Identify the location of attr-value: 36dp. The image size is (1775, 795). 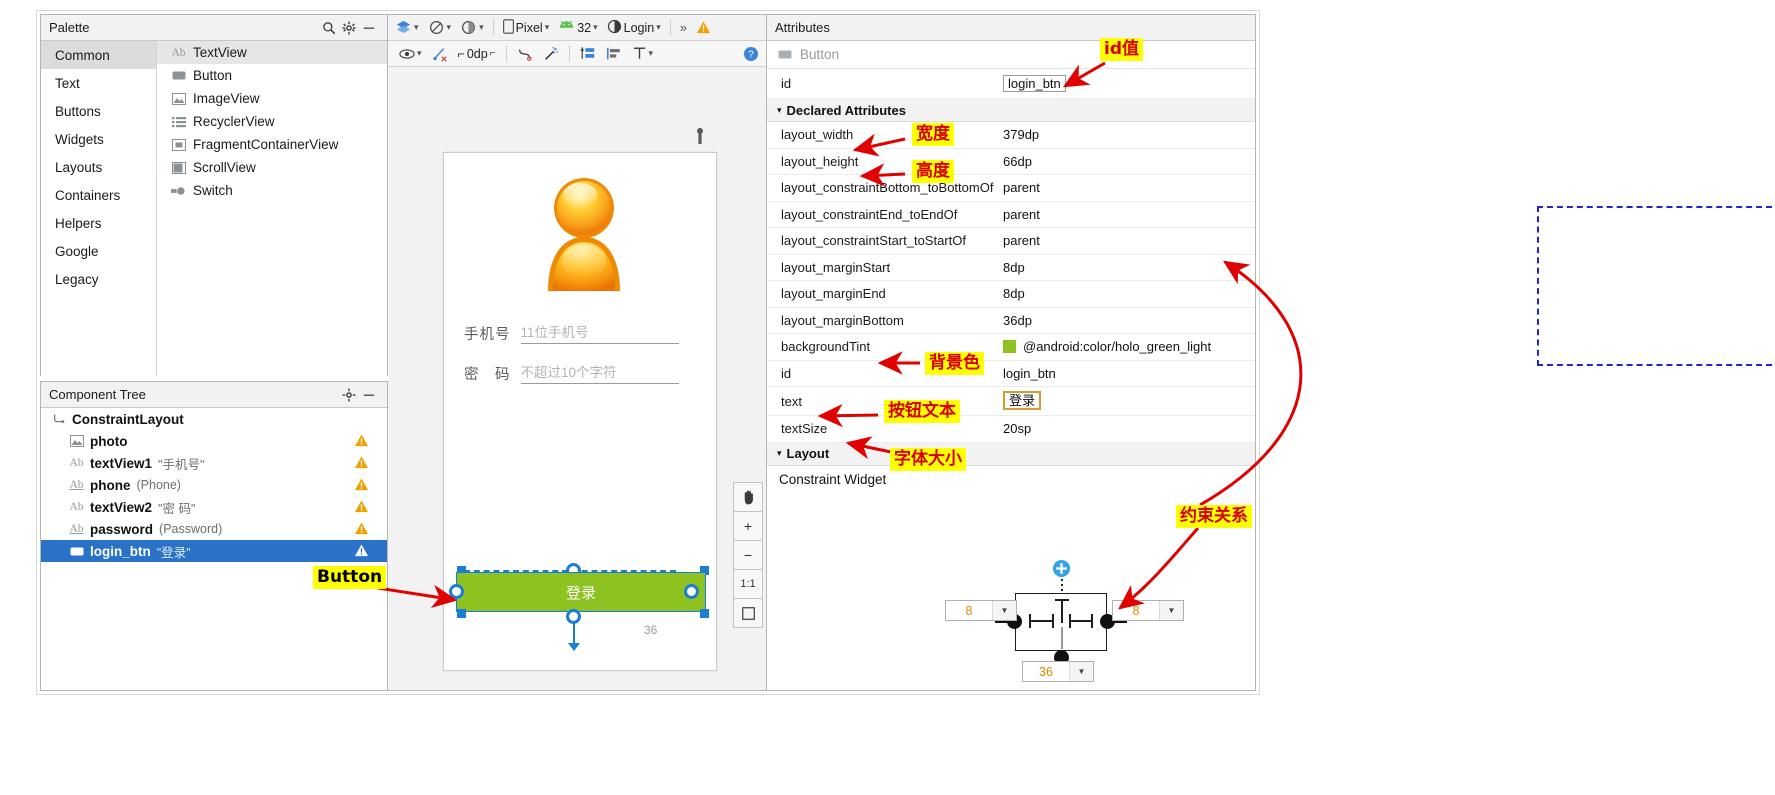
(1127, 320).